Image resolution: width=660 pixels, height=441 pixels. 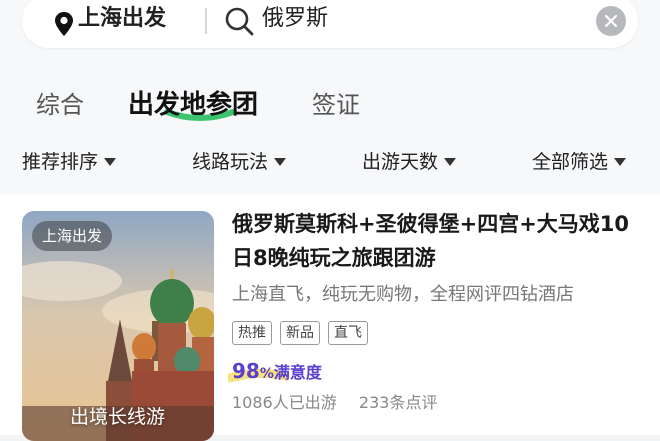 I want to click on review-count: 233条点评, so click(x=398, y=402).